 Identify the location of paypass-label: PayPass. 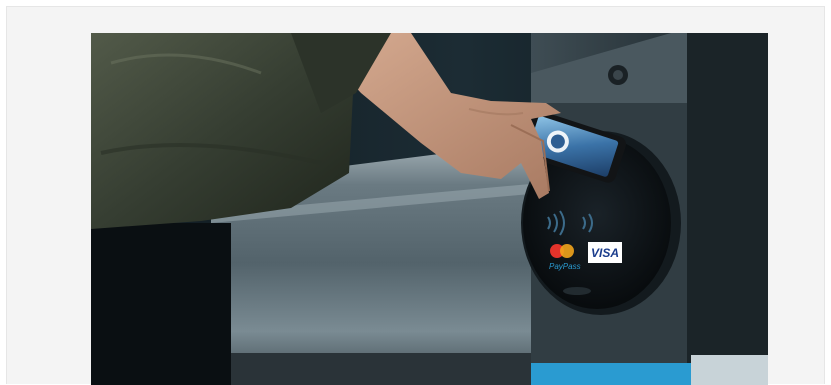
(565, 266).